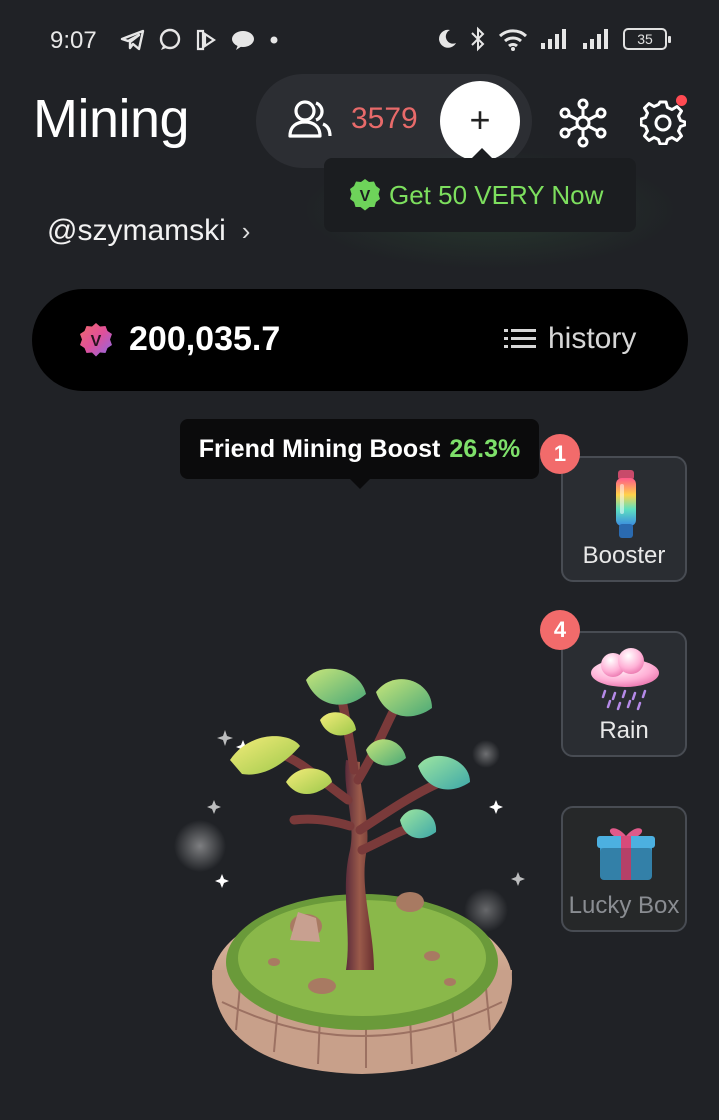  Describe the element at coordinates (319, 448) in the screenshot. I see `boost-label: Friend Mining Boost` at that location.